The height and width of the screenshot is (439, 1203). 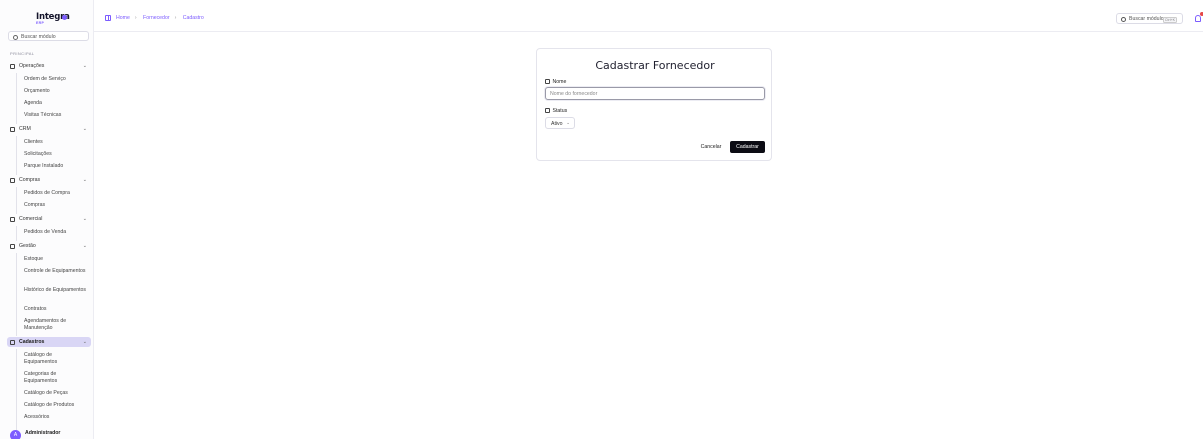 What do you see at coordinates (747, 147) in the screenshot?
I see `submit-button: Cadastrar` at bounding box center [747, 147].